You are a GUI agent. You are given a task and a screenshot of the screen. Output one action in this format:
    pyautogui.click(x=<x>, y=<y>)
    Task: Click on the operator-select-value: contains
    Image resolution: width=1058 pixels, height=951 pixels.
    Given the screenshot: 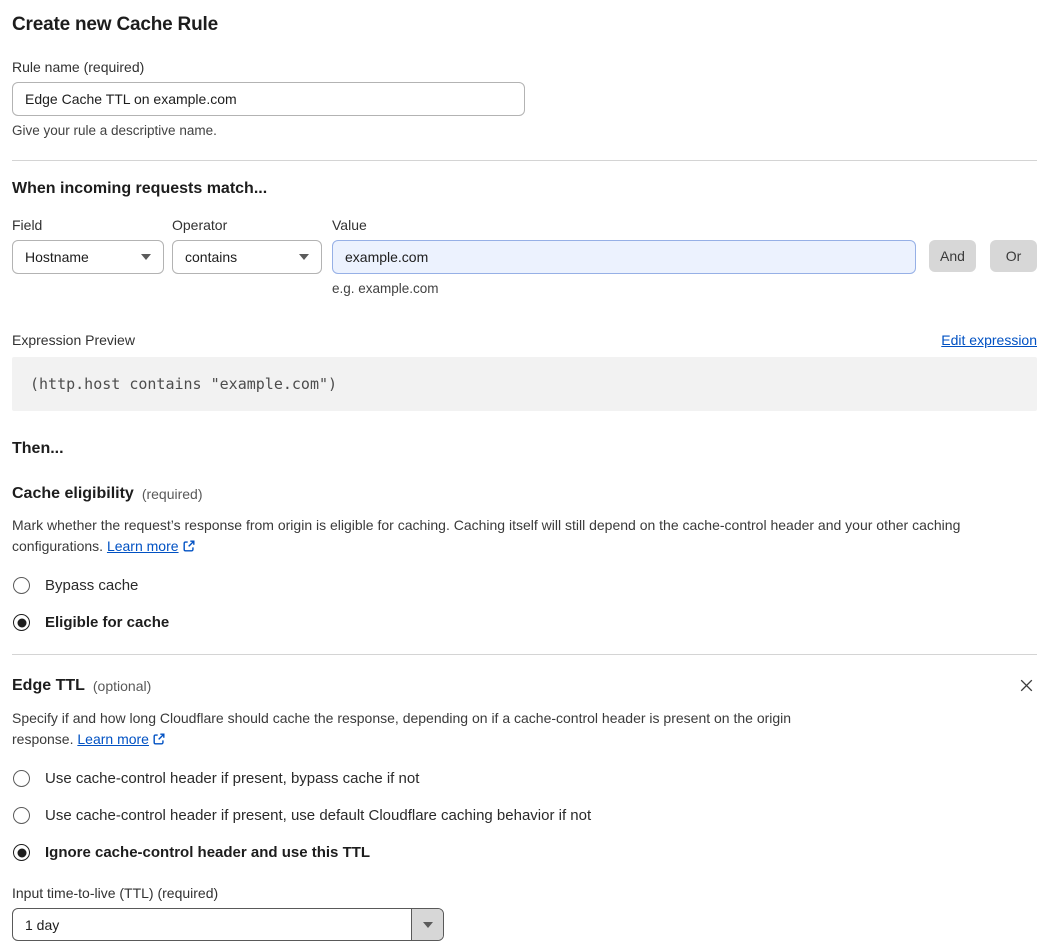 What is the action you would take?
    pyautogui.click(x=211, y=257)
    